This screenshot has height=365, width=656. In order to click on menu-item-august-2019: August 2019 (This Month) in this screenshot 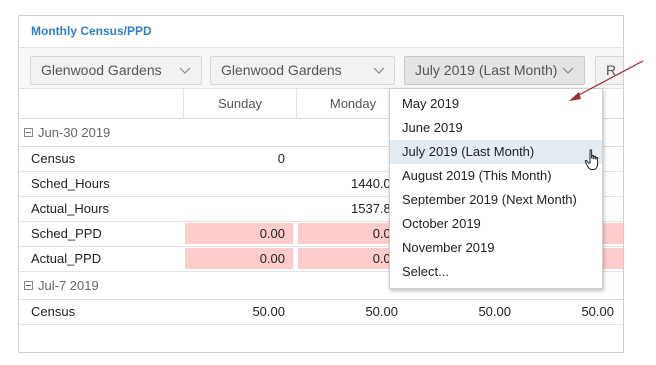, I will do `click(496, 176)`.